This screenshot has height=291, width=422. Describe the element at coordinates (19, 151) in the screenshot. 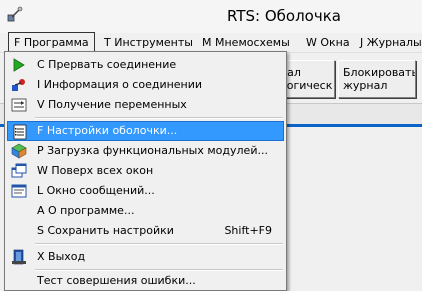

I see `modules-icon` at that location.